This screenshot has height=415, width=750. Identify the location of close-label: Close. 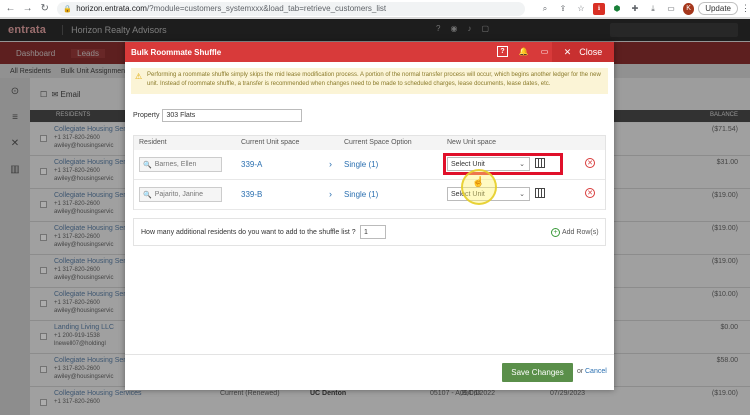
(591, 52).